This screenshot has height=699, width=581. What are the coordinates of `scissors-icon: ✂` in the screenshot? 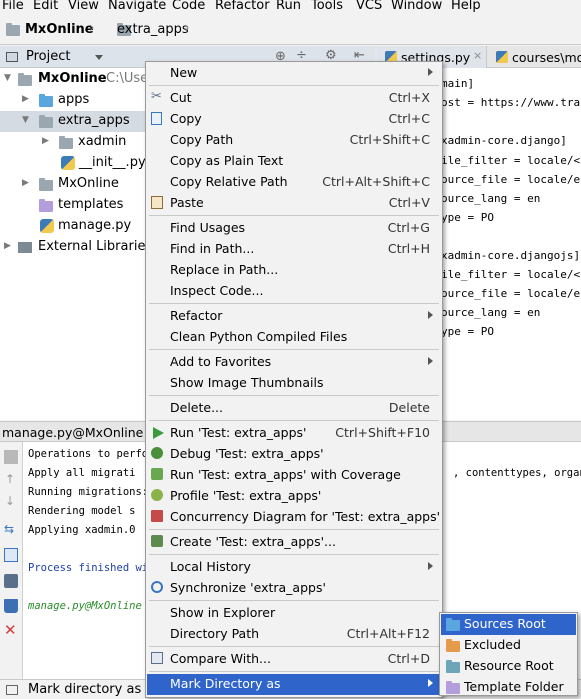 It's located at (156, 96).